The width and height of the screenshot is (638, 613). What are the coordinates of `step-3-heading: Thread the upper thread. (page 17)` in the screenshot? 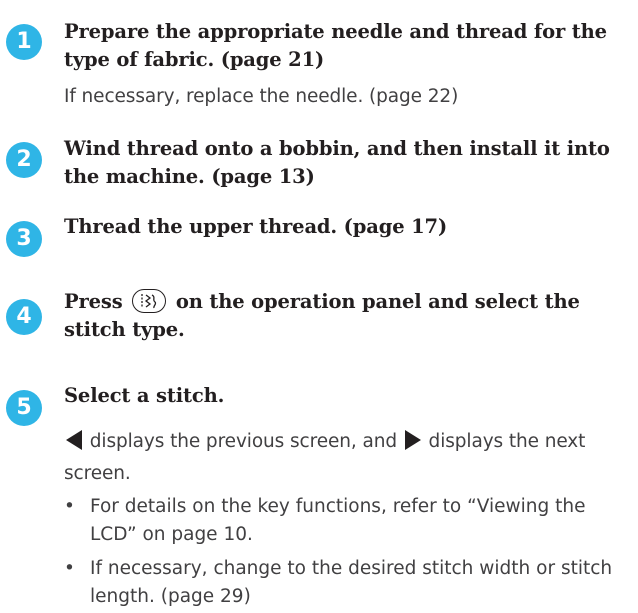 It's located at (256, 226).